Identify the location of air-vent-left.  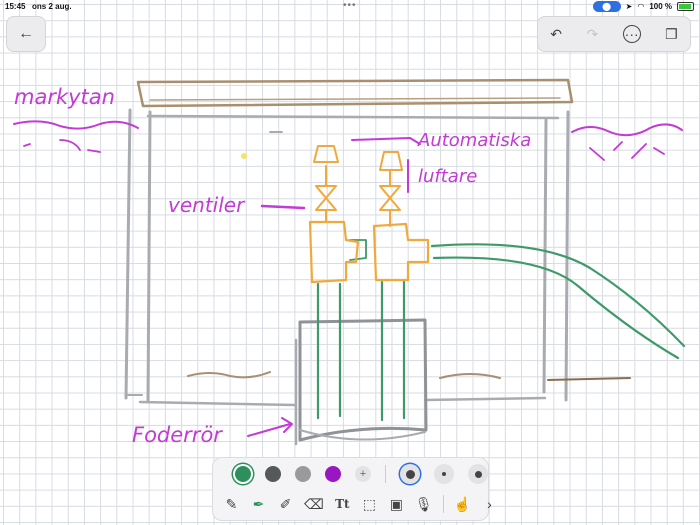
(326, 154).